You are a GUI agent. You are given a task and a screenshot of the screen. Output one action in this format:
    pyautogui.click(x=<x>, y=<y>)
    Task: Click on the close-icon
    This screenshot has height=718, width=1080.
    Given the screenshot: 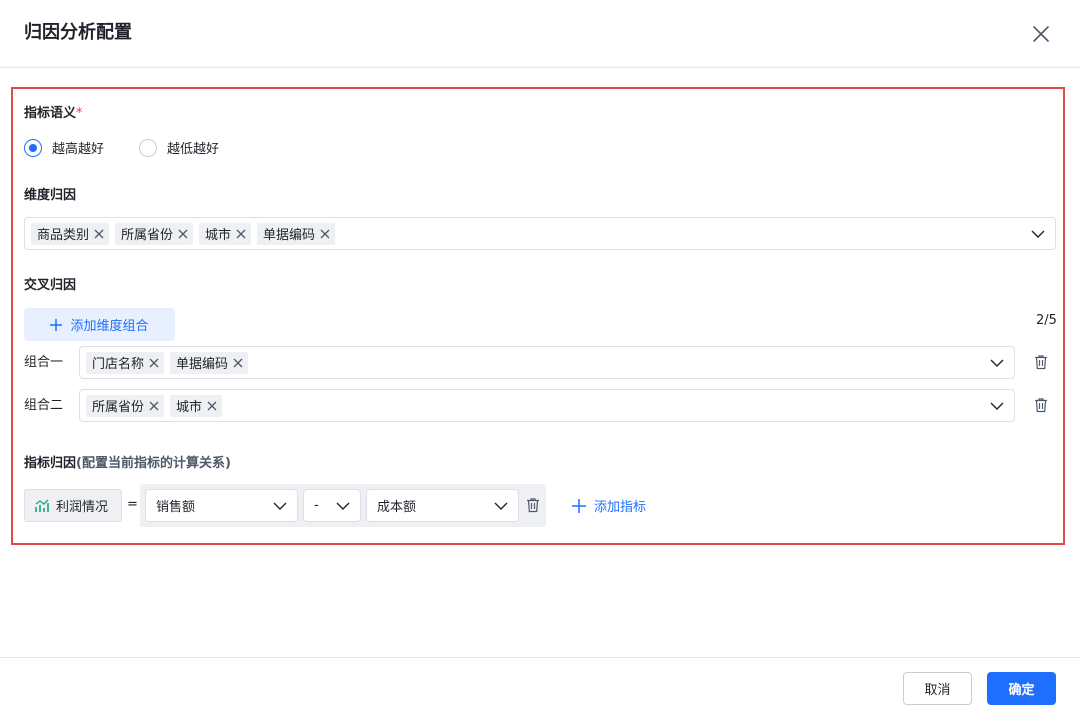 What is the action you would take?
    pyautogui.click(x=1041, y=34)
    